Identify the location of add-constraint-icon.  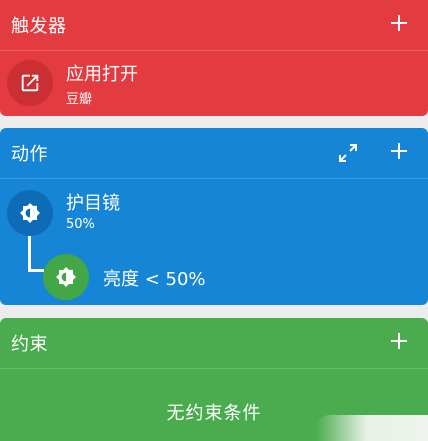
(399, 341).